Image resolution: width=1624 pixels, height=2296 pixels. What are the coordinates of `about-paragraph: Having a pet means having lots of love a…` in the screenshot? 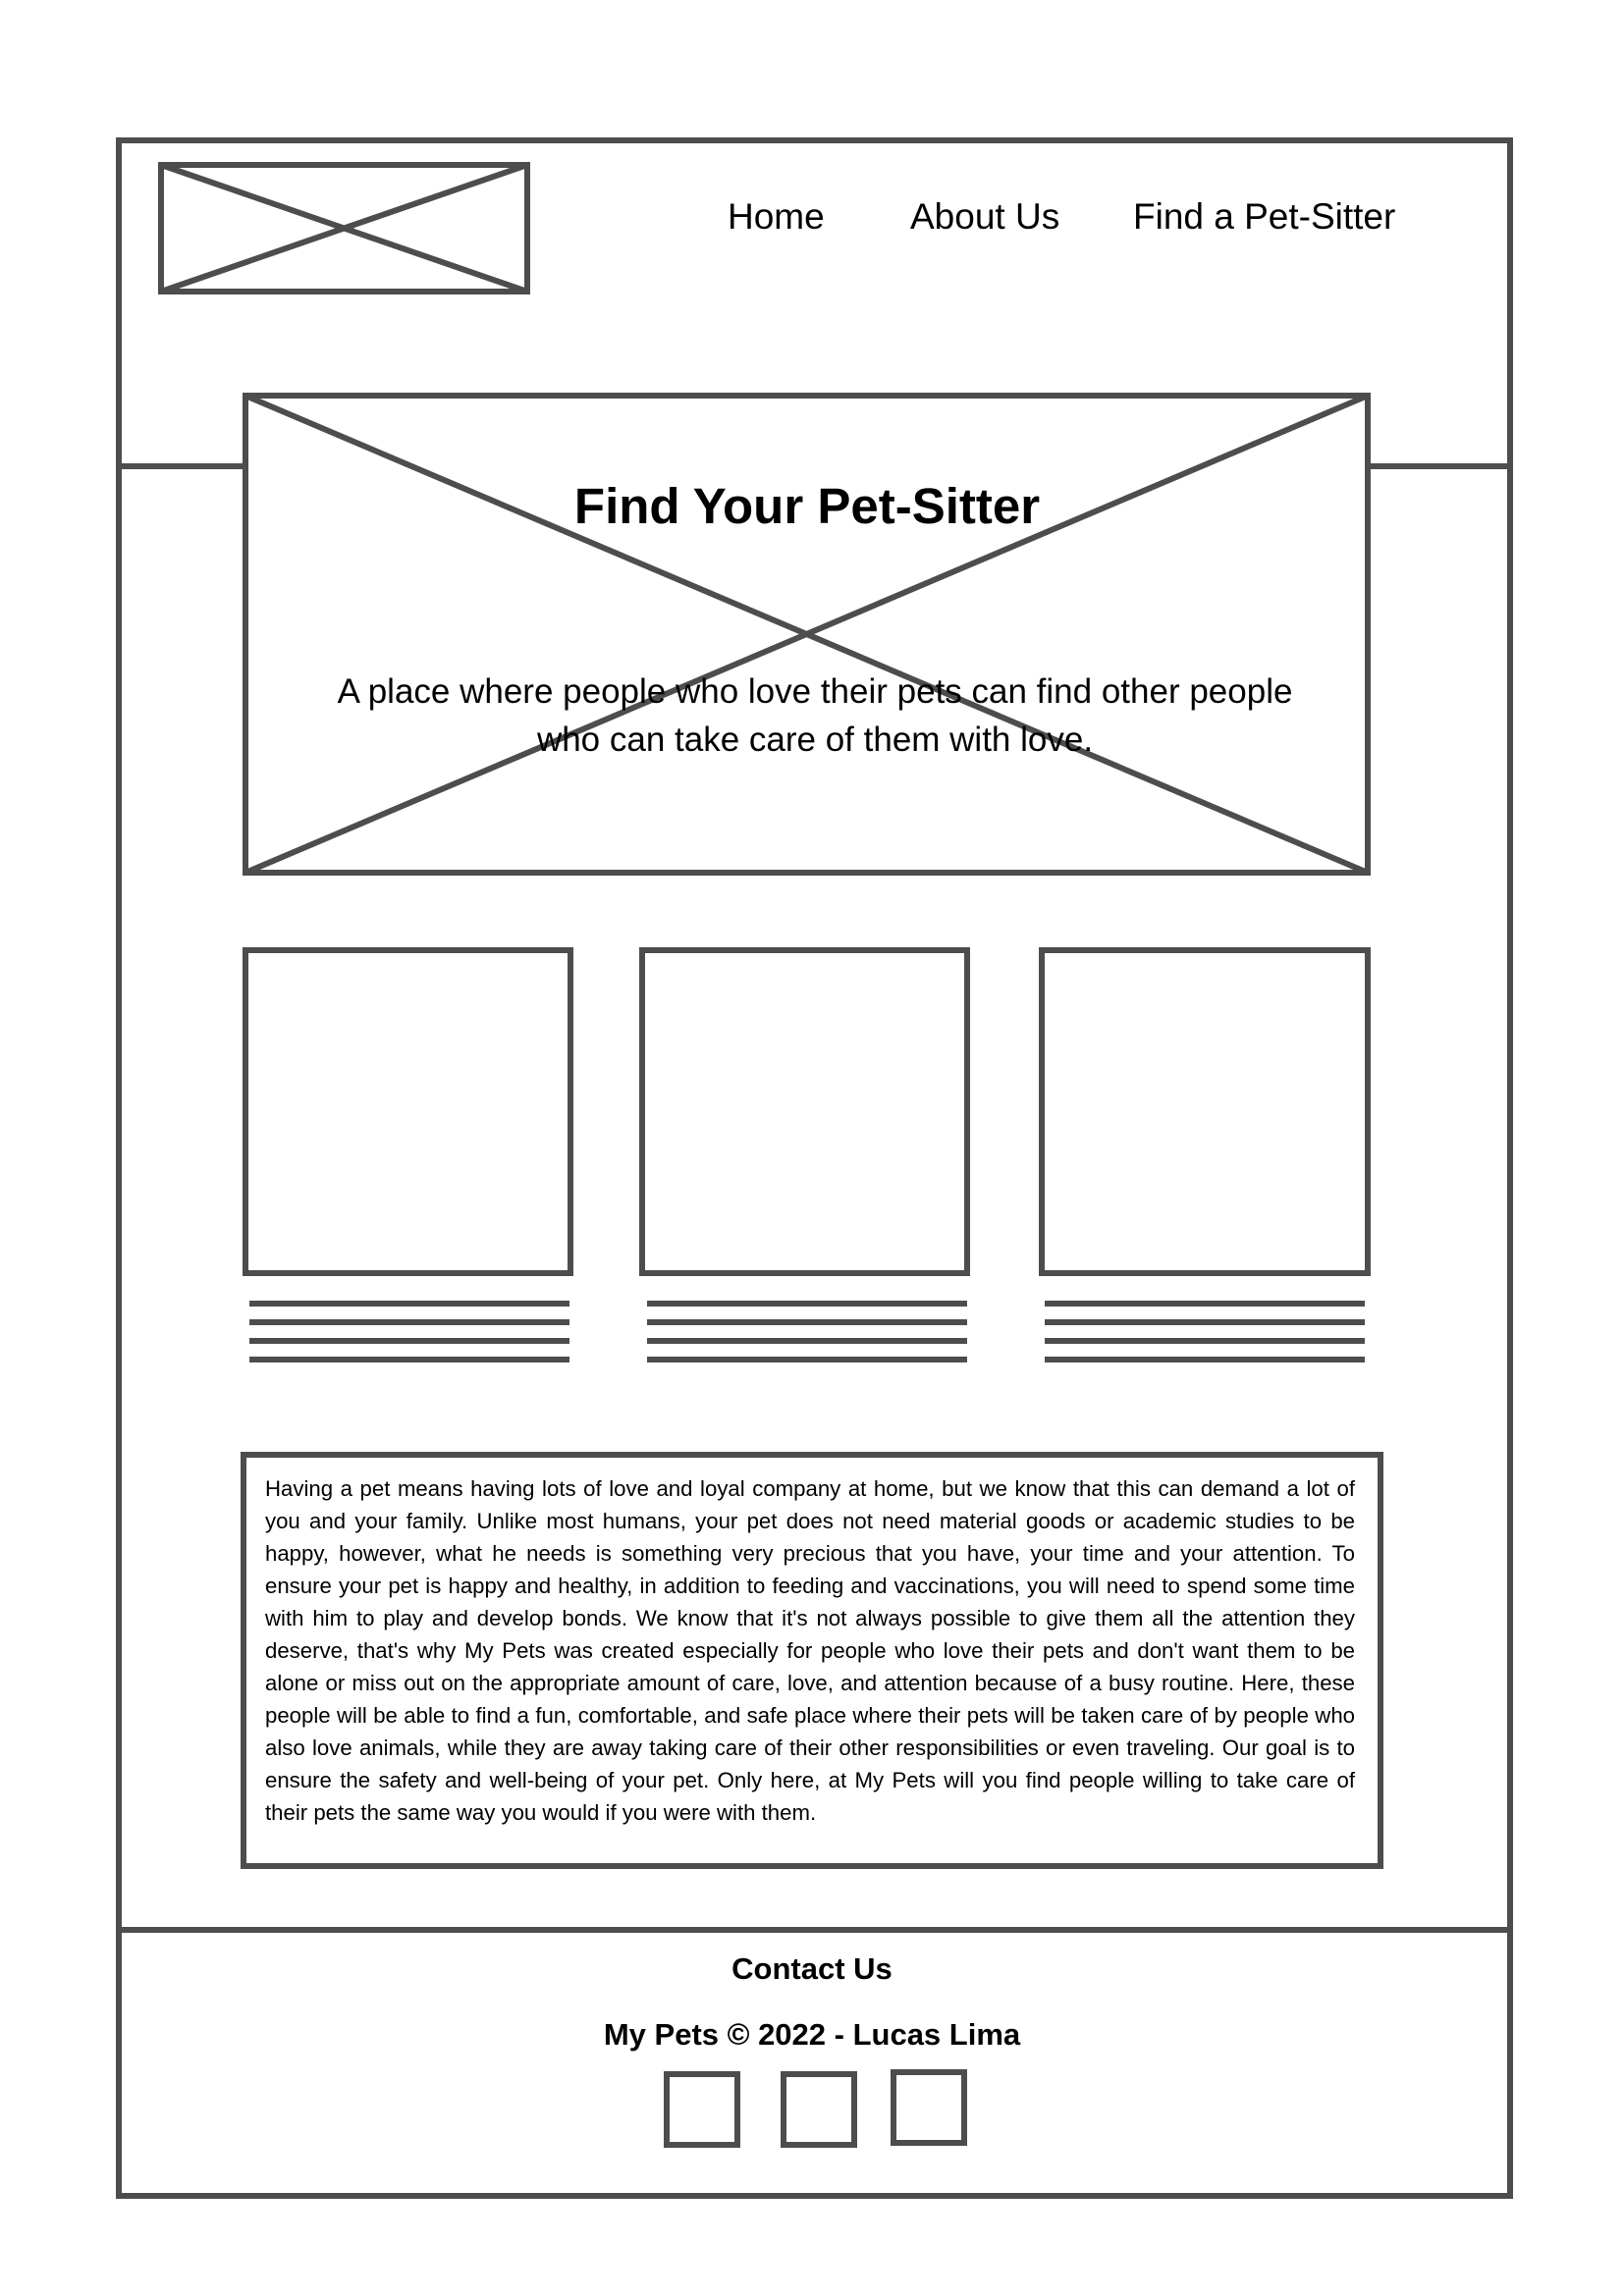 It's located at (810, 1650).